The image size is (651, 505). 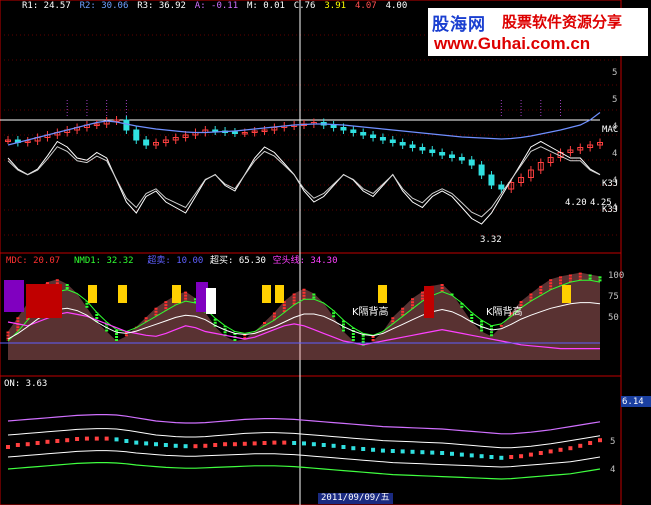 What do you see at coordinates (104, 6) in the screenshot?
I see `panel1-legend-item: R2: 30.06` at bounding box center [104, 6].